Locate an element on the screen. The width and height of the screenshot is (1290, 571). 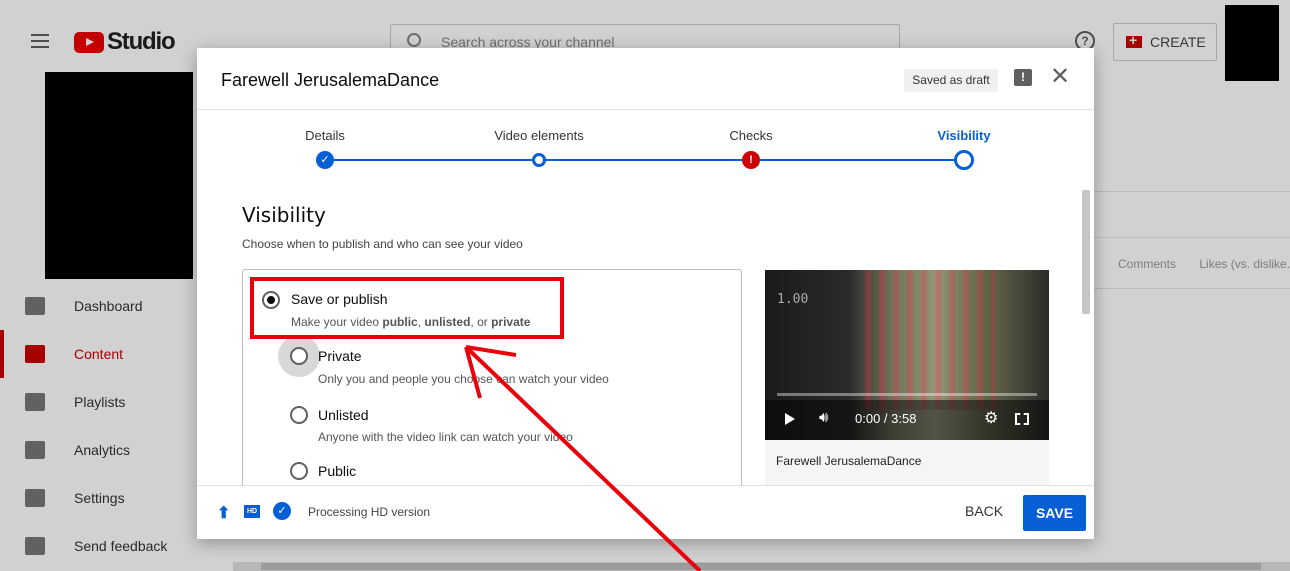
private-label: Private is located at coordinates (340, 356).